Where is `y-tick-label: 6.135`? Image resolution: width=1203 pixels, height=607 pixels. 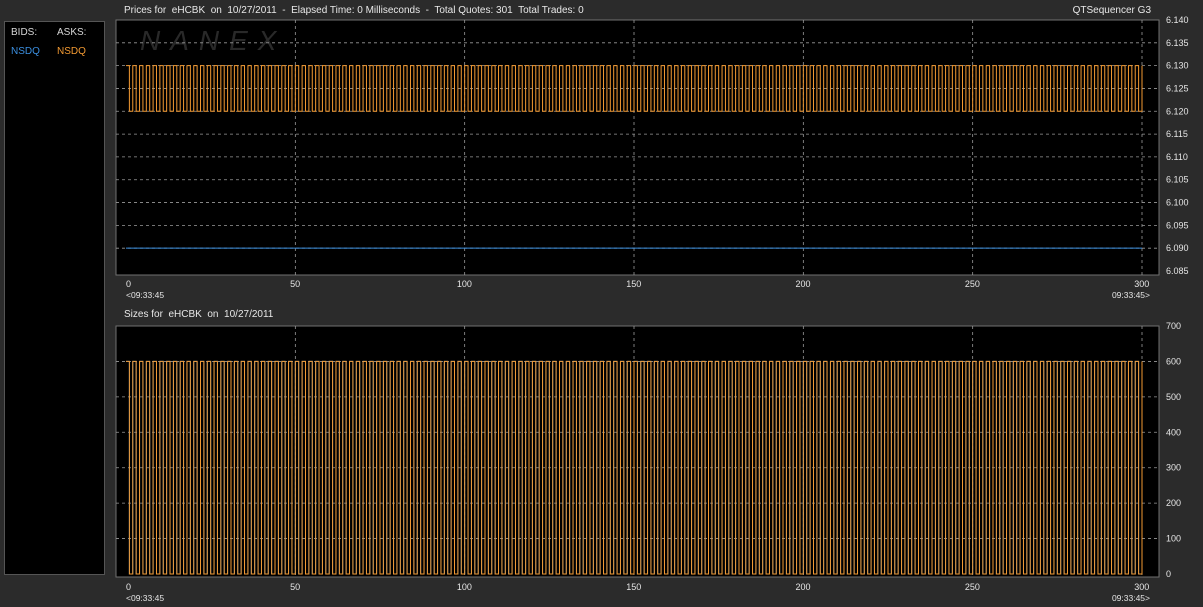
y-tick-label: 6.135 is located at coordinates (1177, 43).